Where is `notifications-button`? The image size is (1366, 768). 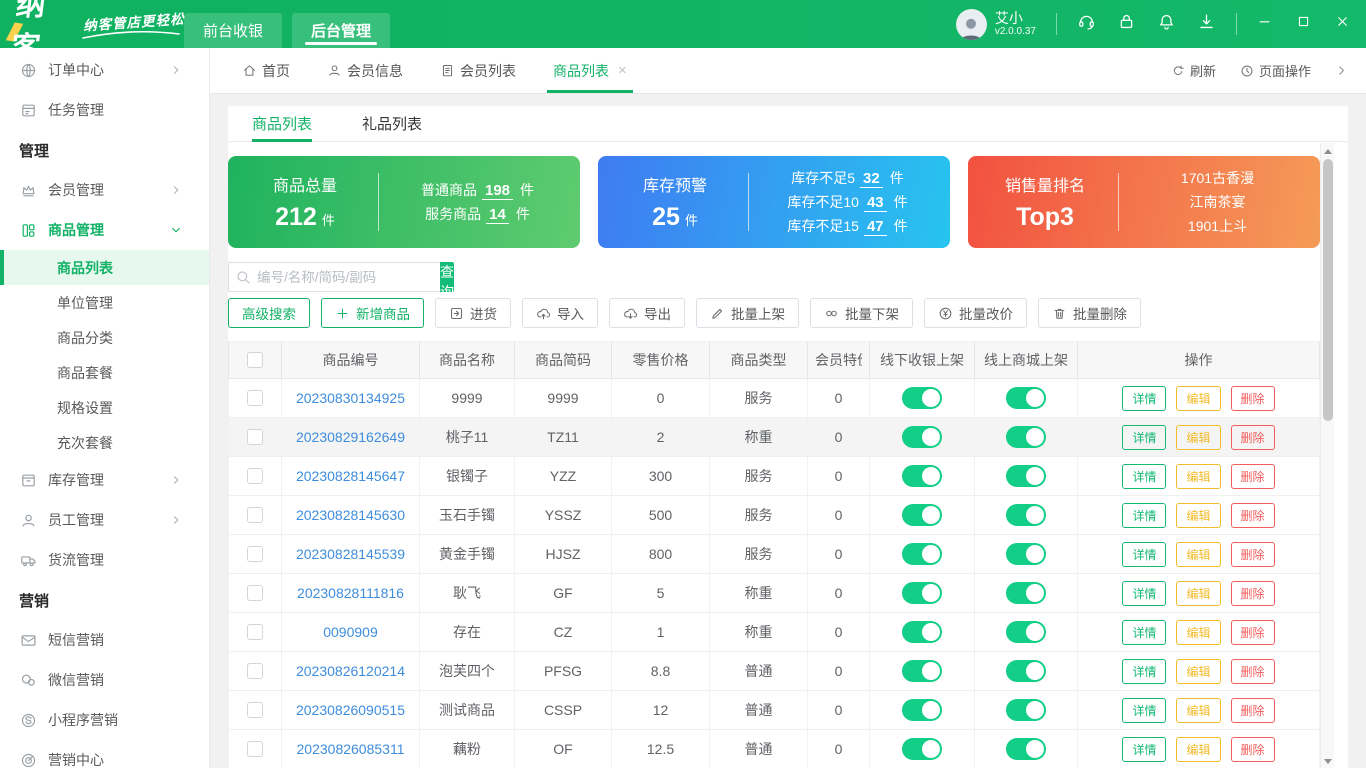 notifications-button is located at coordinates (1166, 24).